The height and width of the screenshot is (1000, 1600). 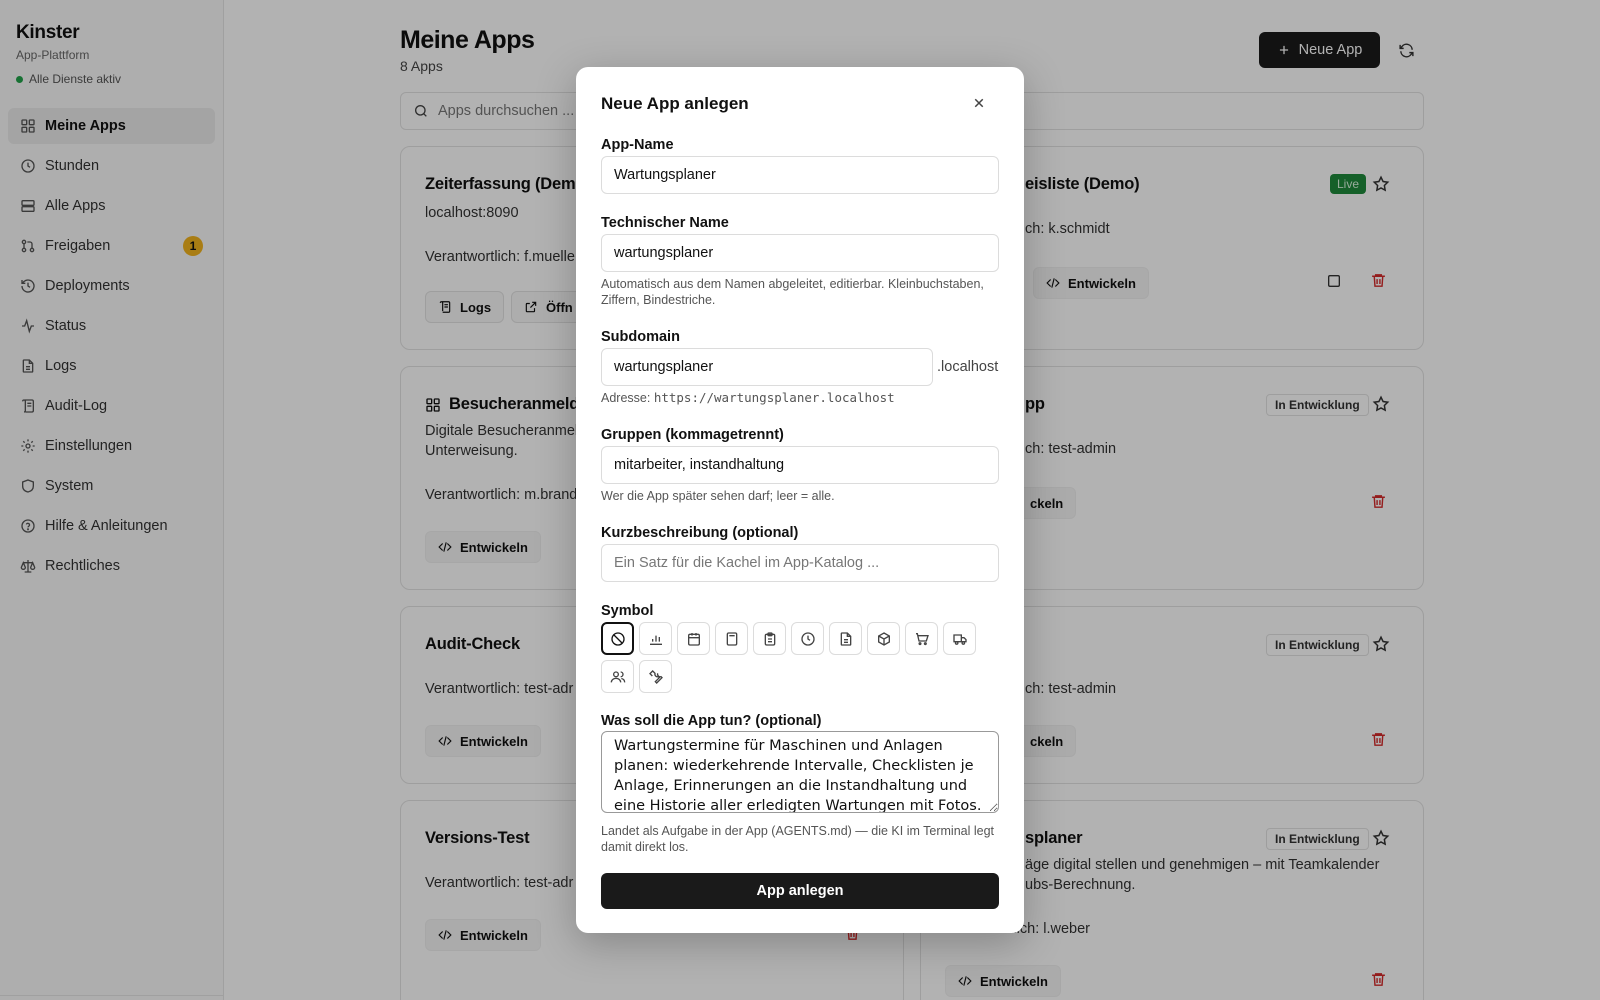 What do you see at coordinates (767, 367) in the screenshot?
I see `subdomain-input` at bounding box center [767, 367].